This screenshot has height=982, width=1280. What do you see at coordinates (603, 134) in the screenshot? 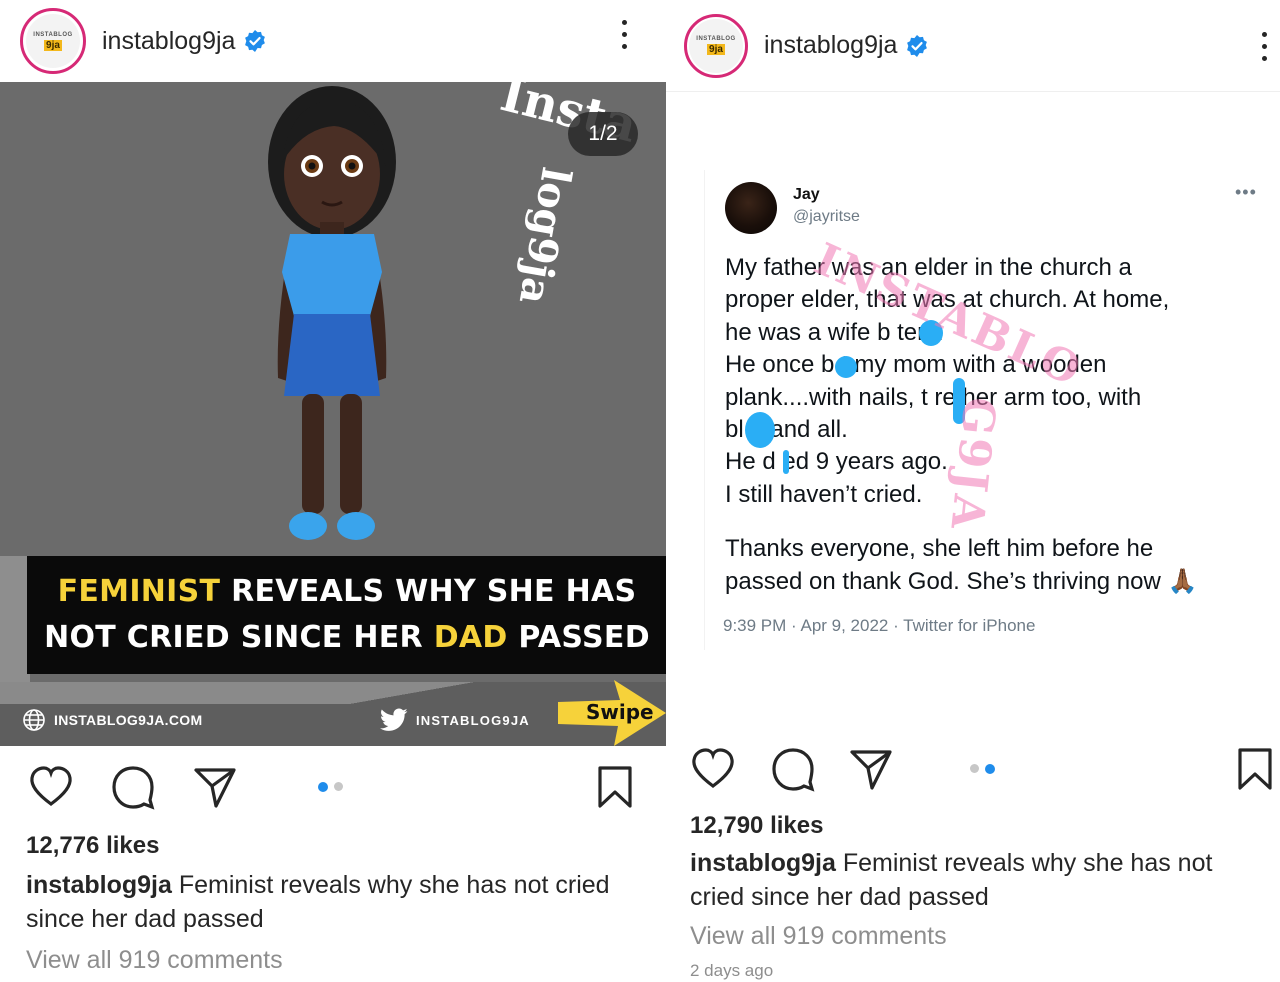
I see `slide-counter: 1/2` at bounding box center [603, 134].